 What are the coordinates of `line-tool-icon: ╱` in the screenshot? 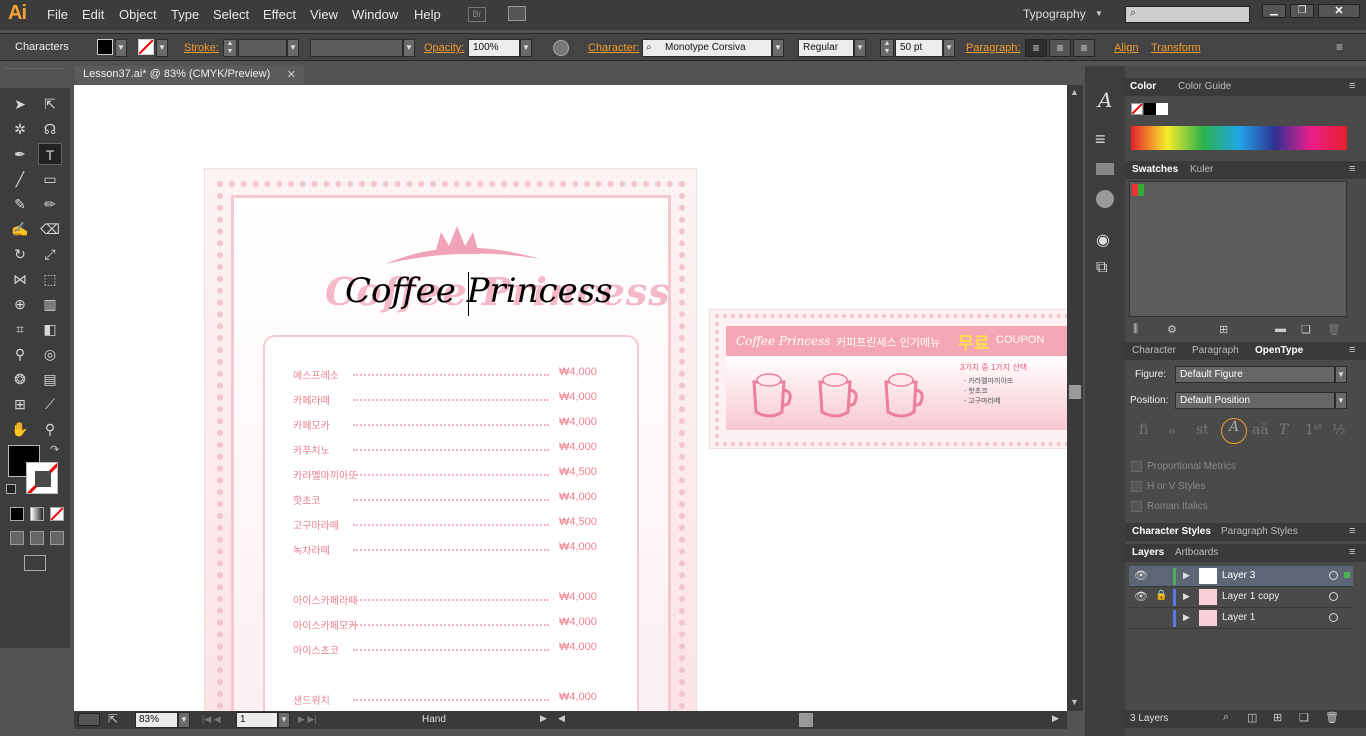 It's located at (20, 179).